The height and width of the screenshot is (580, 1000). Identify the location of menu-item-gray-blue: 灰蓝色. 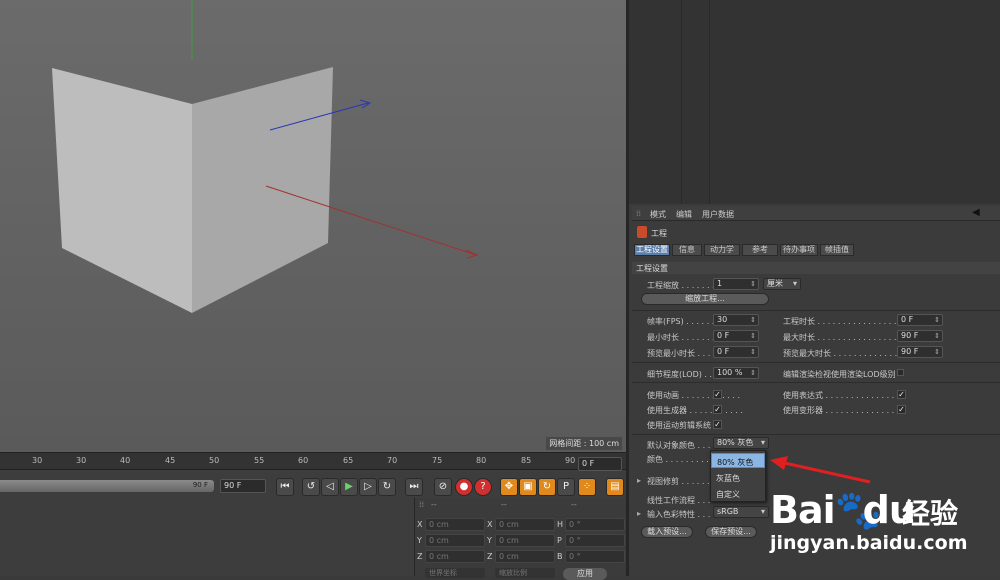
(738, 477).